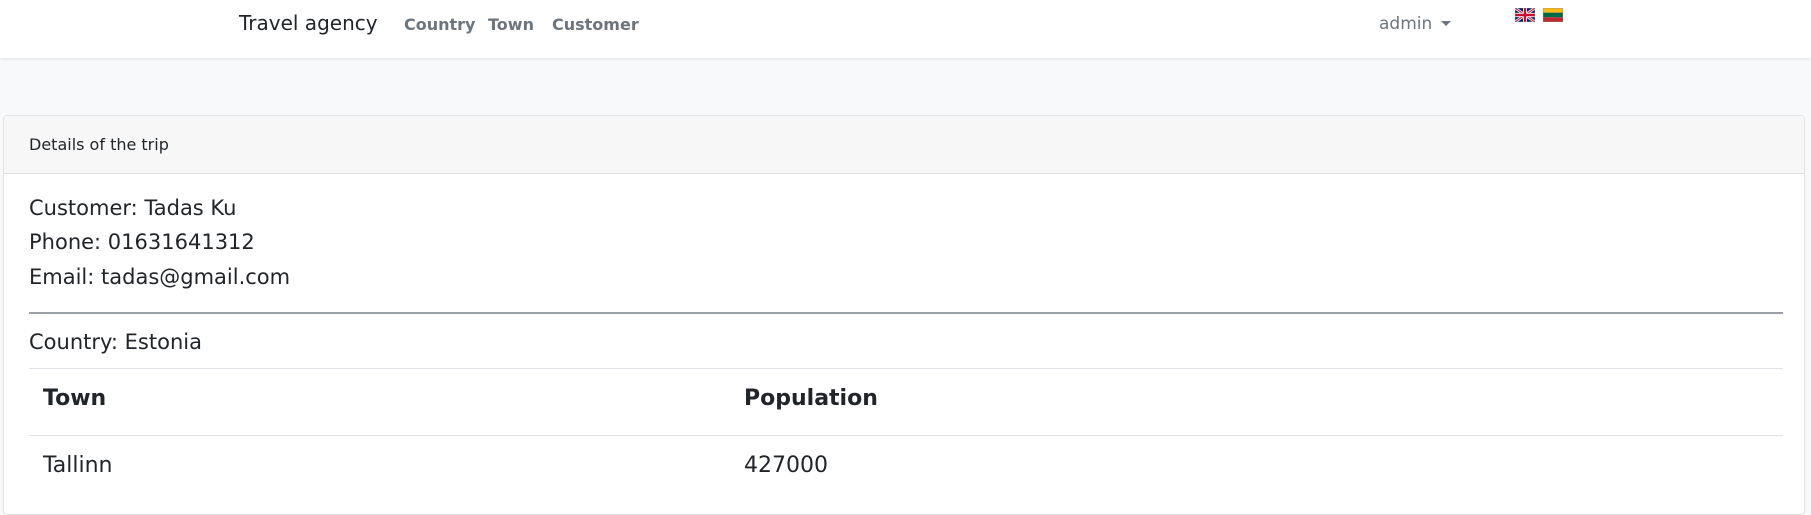 Image resolution: width=1811 pixels, height=515 pixels. I want to click on user-name: admin, so click(1406, 24).